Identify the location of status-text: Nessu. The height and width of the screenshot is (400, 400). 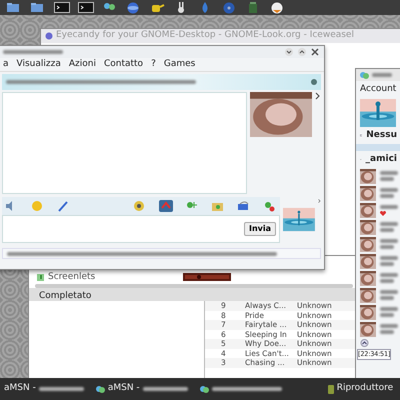
(381, 135).